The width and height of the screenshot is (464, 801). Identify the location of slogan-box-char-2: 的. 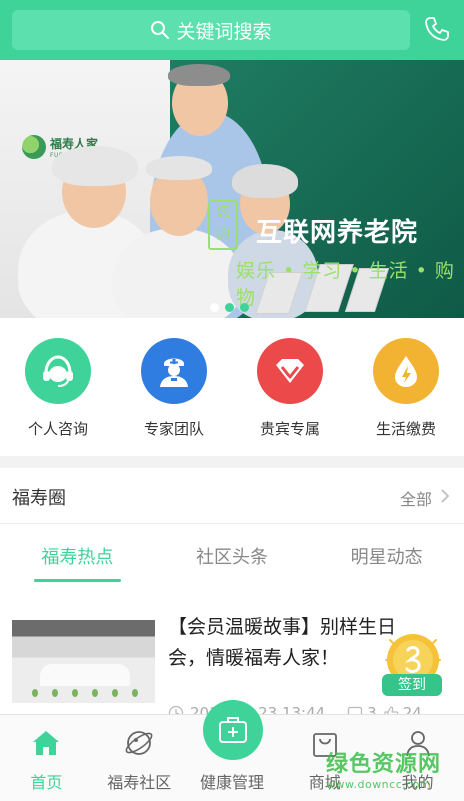
(223, 235).